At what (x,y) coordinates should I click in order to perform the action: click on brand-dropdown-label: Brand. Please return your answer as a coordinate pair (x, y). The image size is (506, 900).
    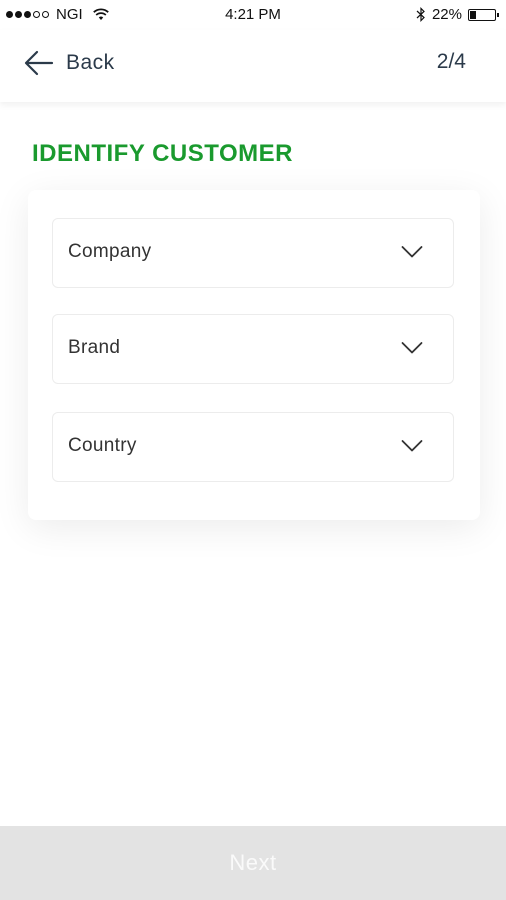
    Looking at the image, I should click on (94, 347).